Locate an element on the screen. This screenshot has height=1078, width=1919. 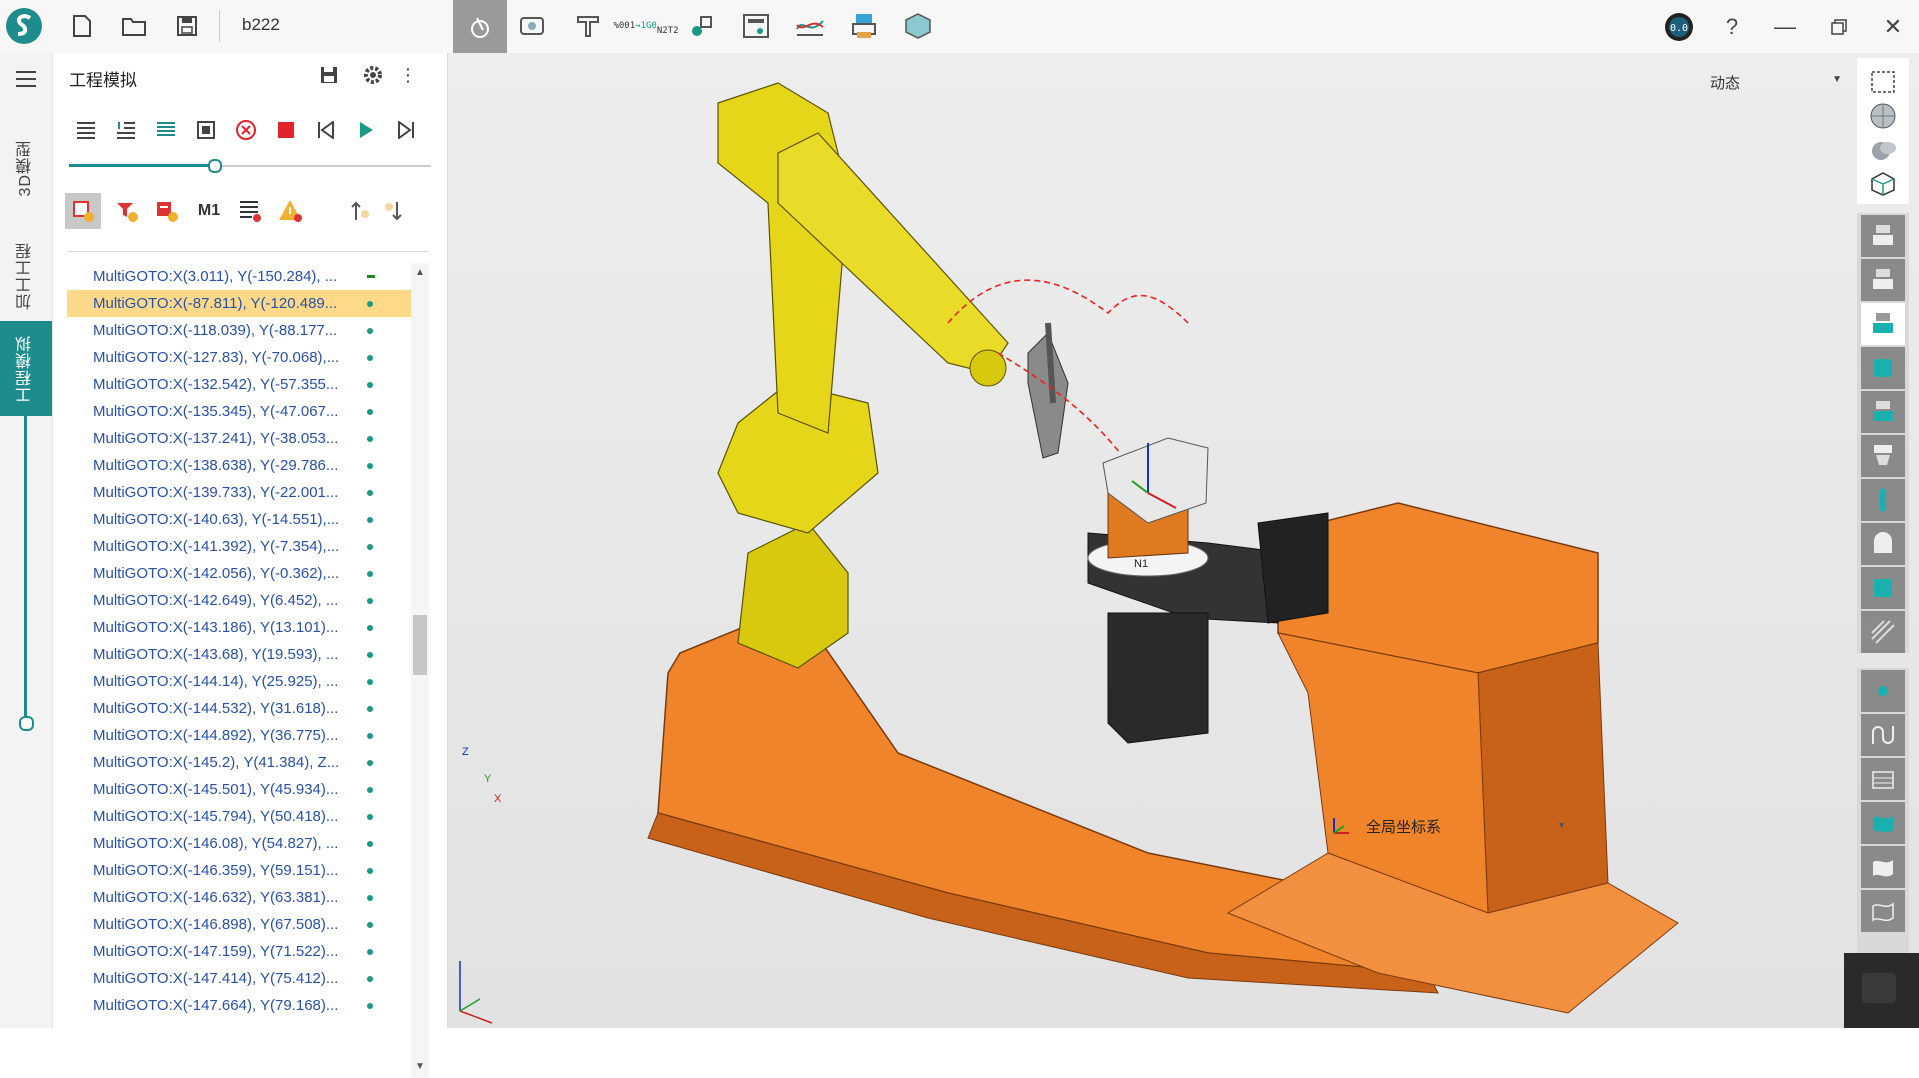
tab-simulation: 工程模拟 is located at coordinates (26, 368).